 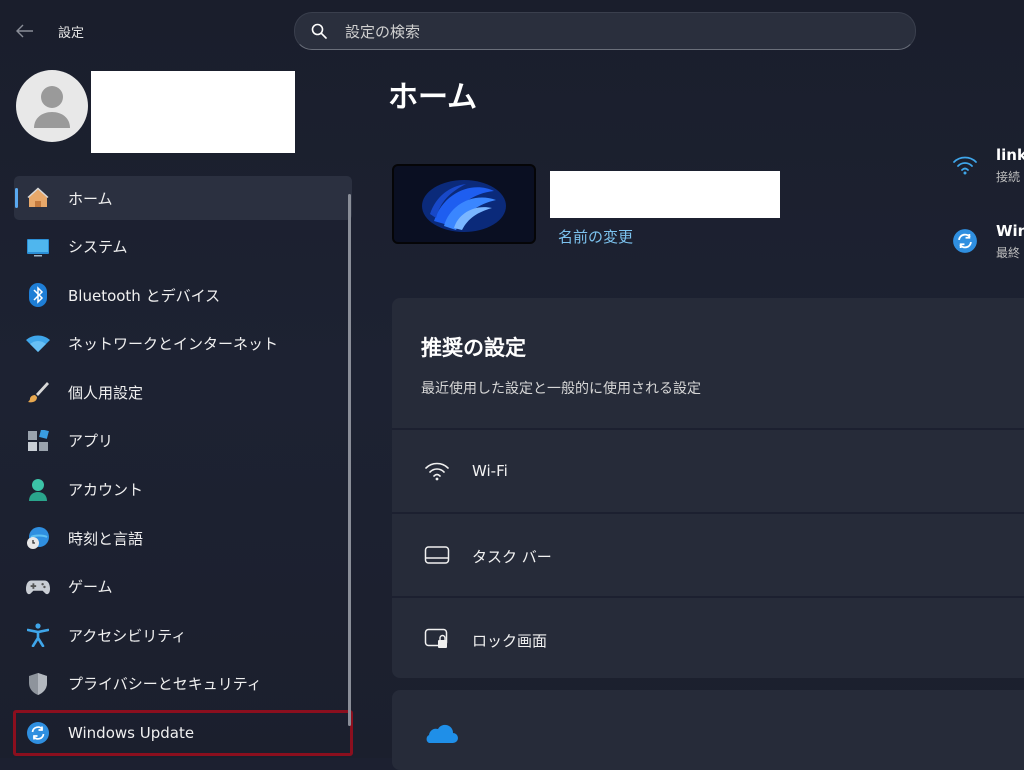 What do you see at coordinates (183, 490) in the screenshot?
I see `sidebar-item-accounts: アカウント` at bounding box center [183, 490].